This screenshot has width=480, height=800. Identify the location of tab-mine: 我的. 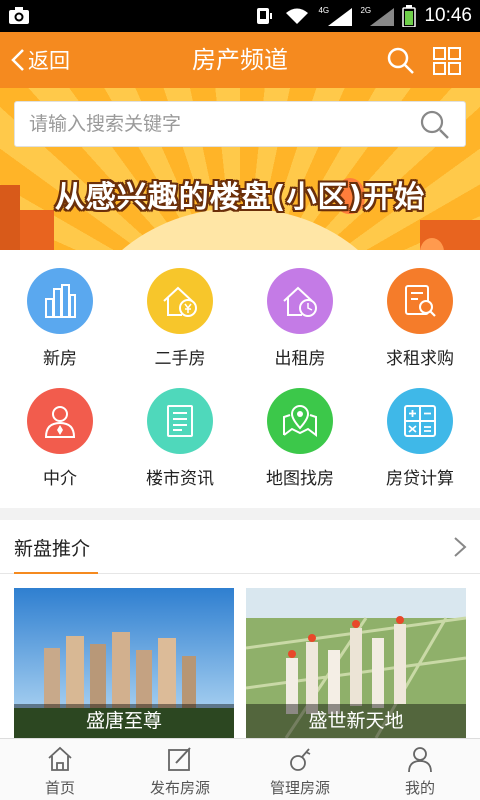
(420, 769).